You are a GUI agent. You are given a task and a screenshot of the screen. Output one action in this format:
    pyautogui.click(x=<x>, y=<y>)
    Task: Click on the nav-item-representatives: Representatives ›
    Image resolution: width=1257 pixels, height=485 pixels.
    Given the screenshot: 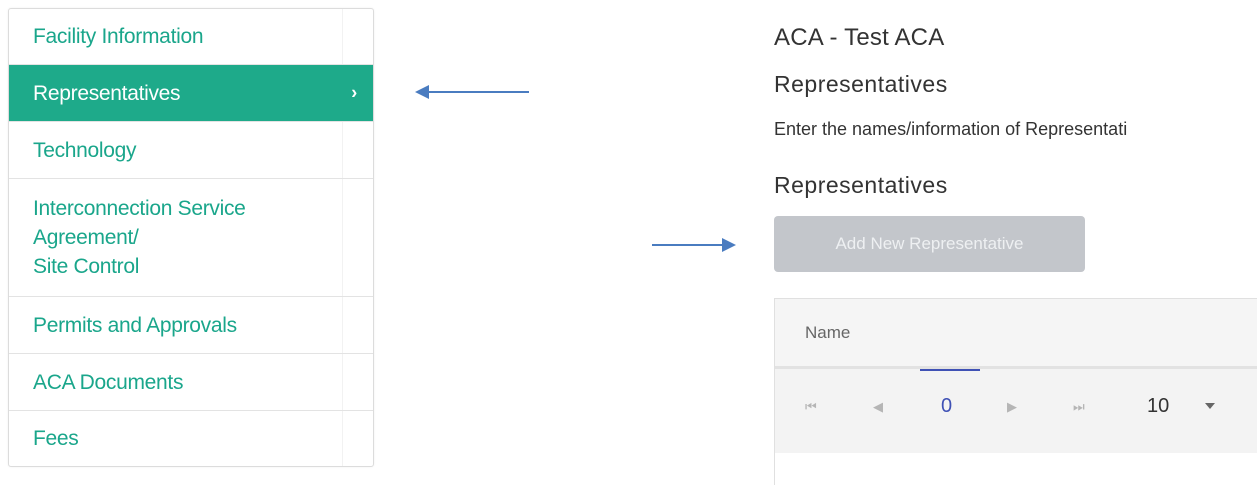 What is the action you would take?
    pyautogui.click(x=191, y=92)
    